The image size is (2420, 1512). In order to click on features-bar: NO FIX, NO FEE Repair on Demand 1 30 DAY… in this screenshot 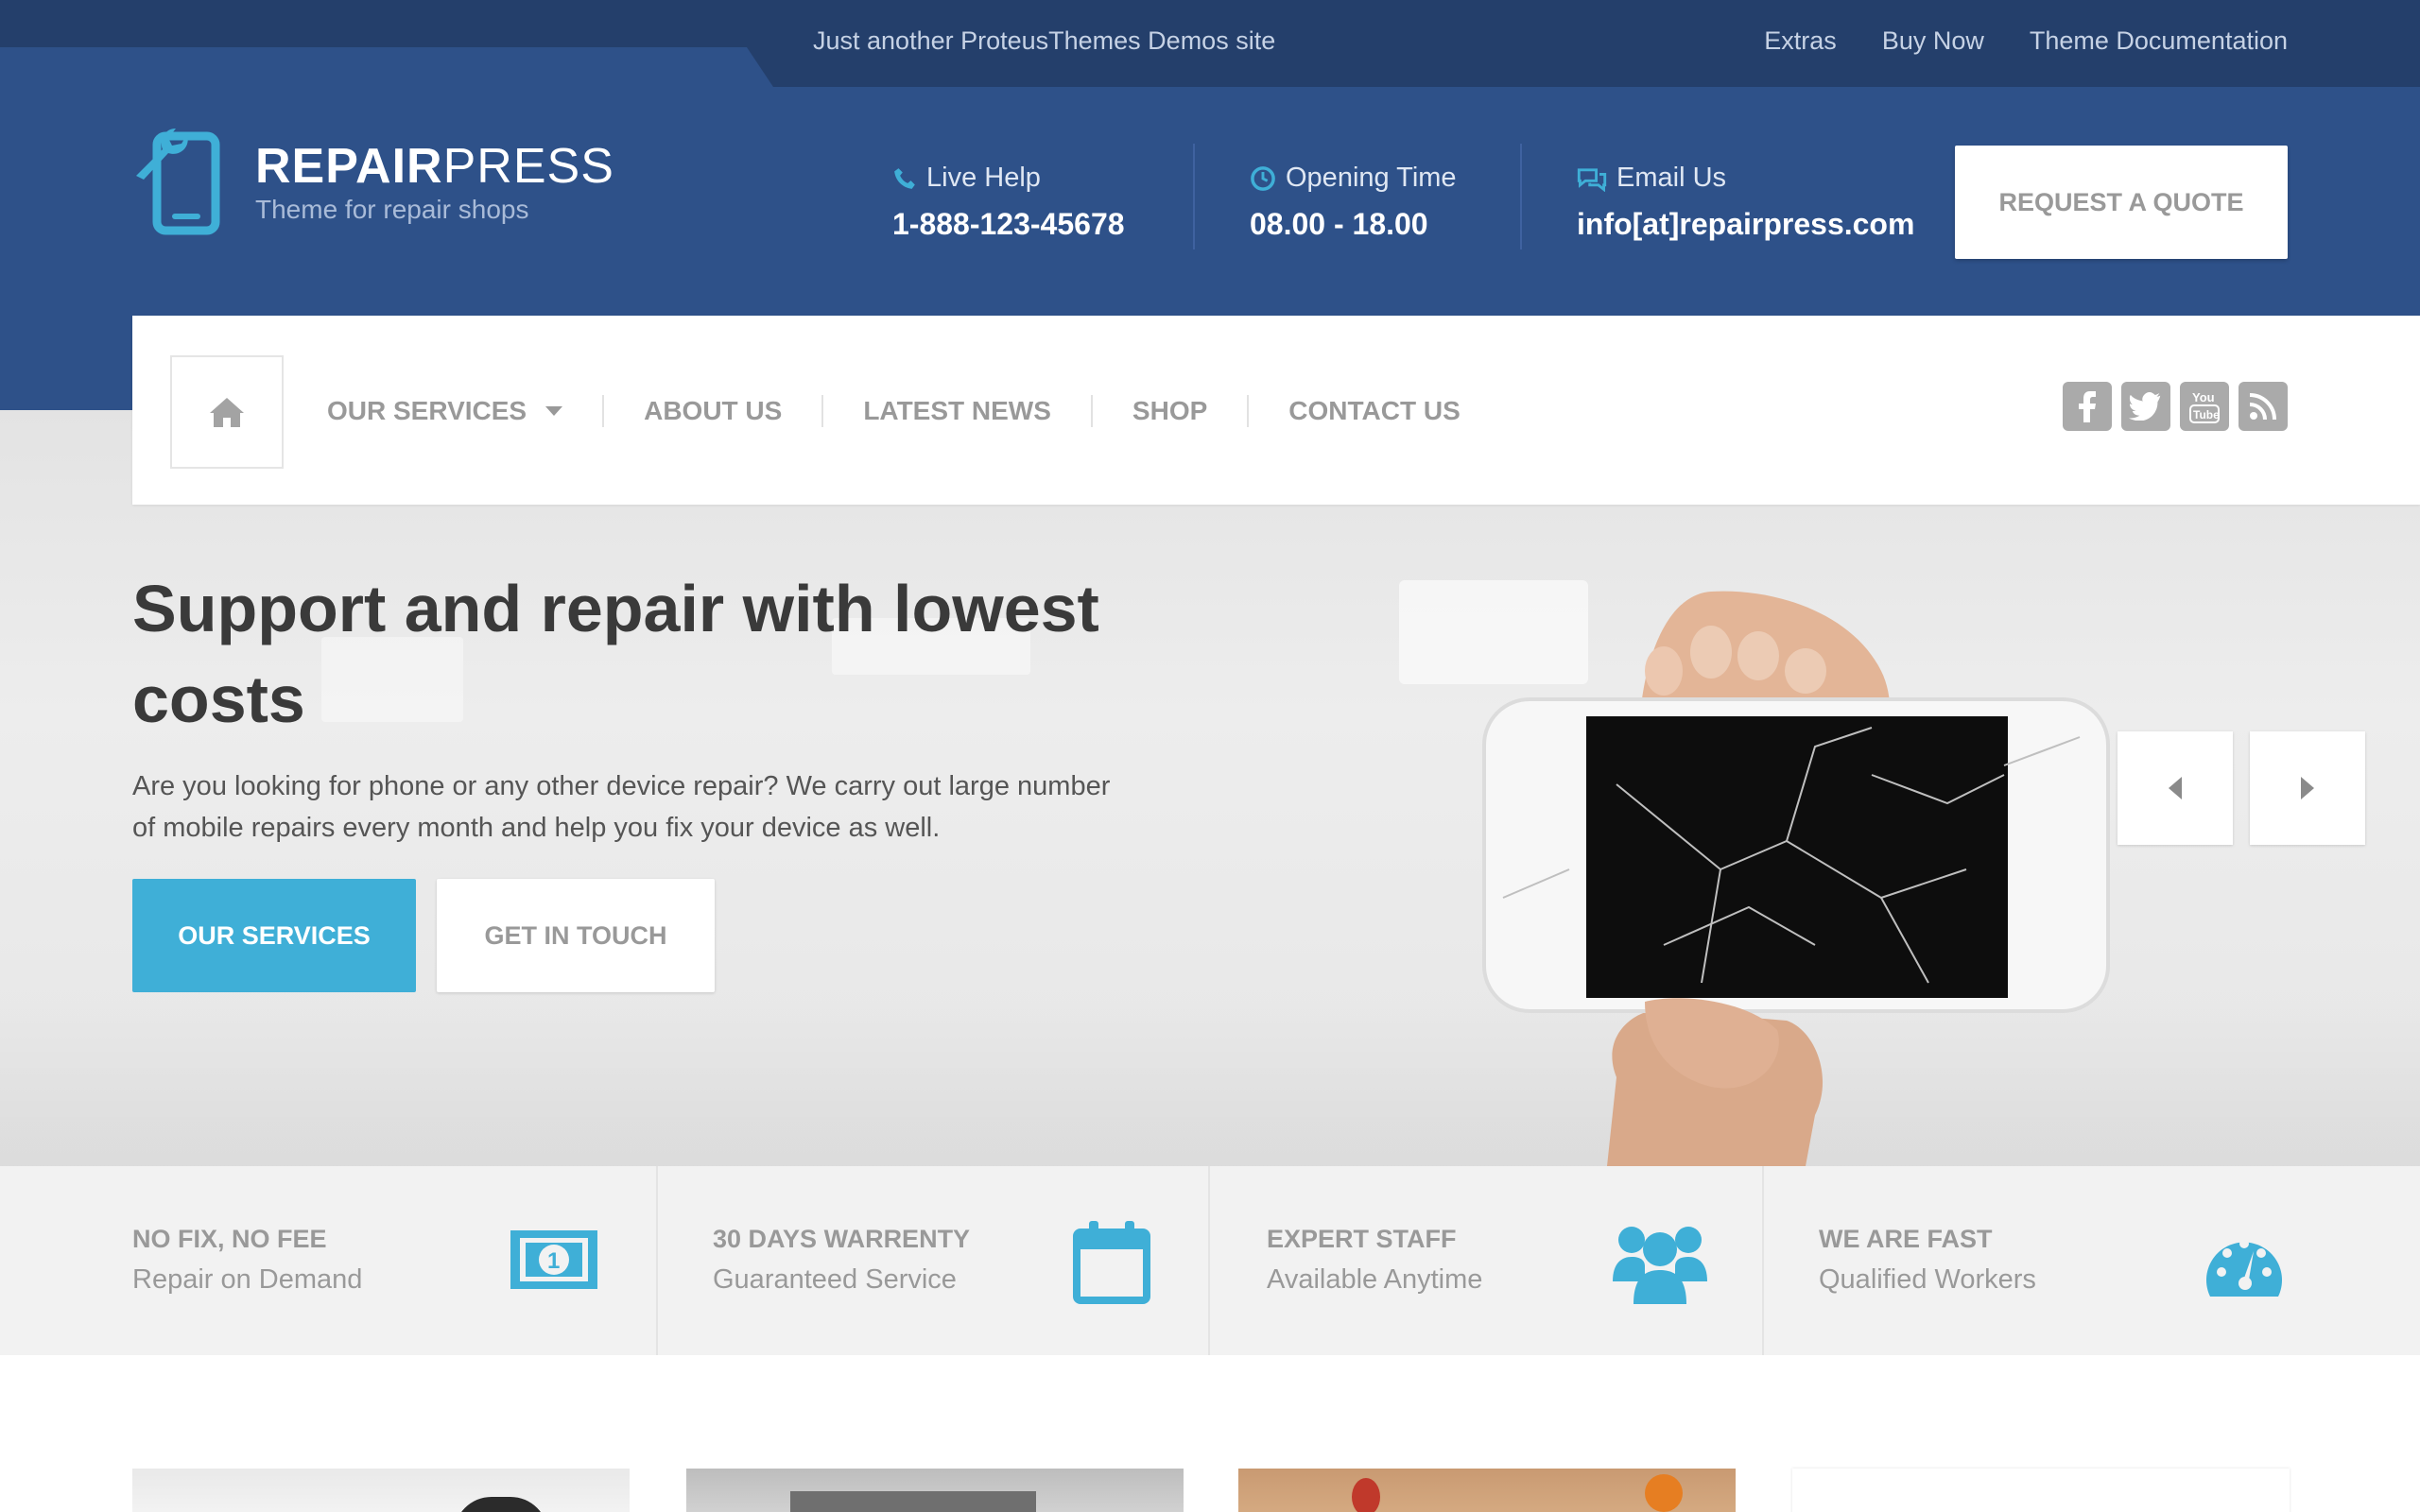, I will do `click(1210, 1260)`.